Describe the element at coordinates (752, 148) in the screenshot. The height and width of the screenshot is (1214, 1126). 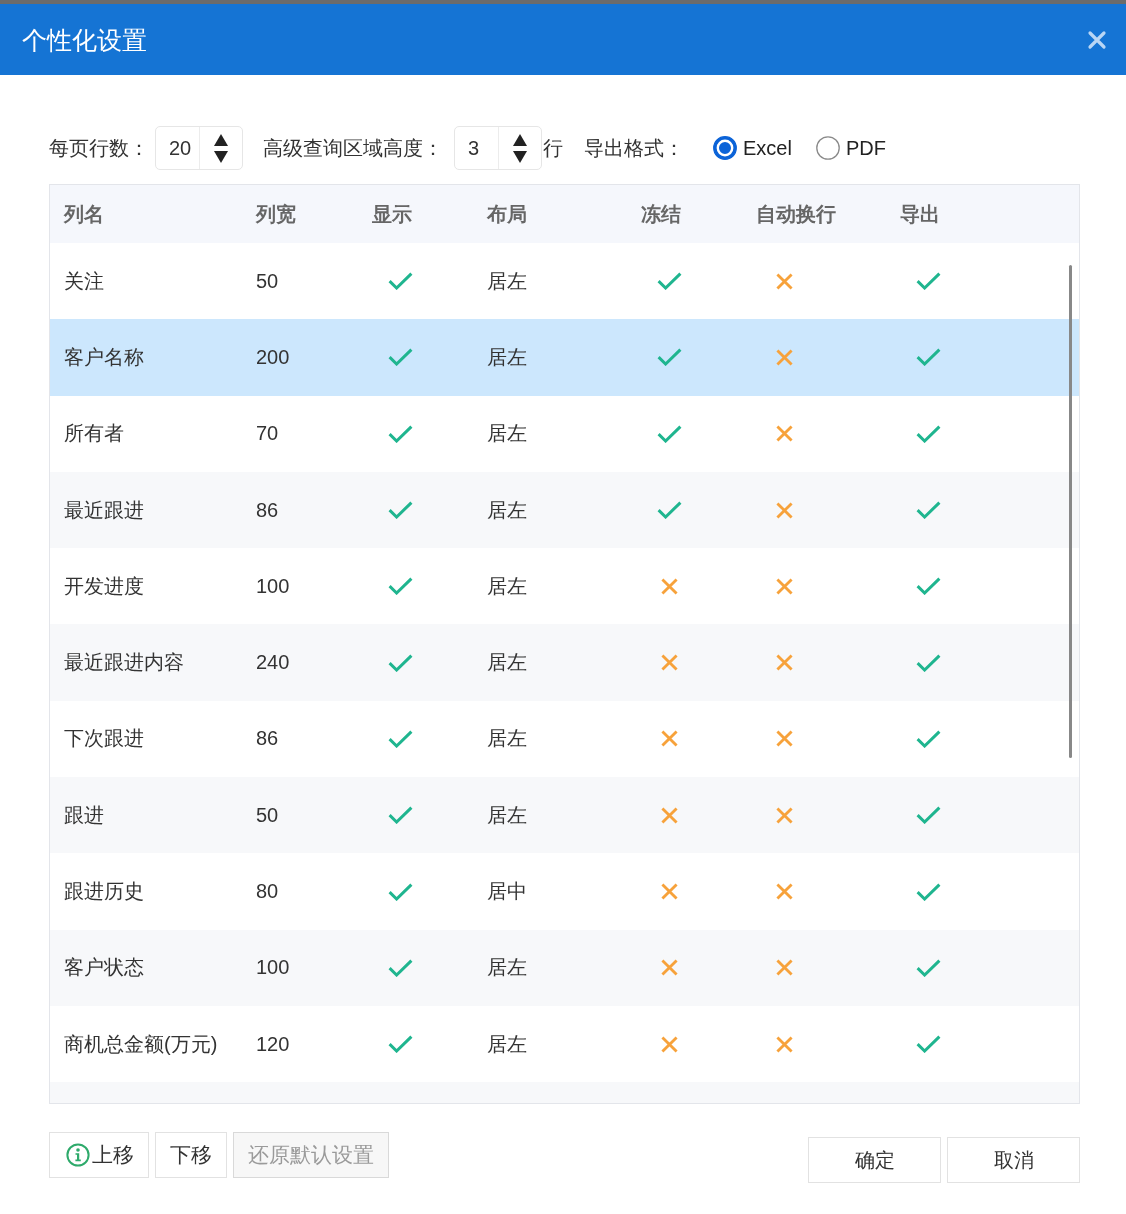
I see `radio-option: Excel` at that location.